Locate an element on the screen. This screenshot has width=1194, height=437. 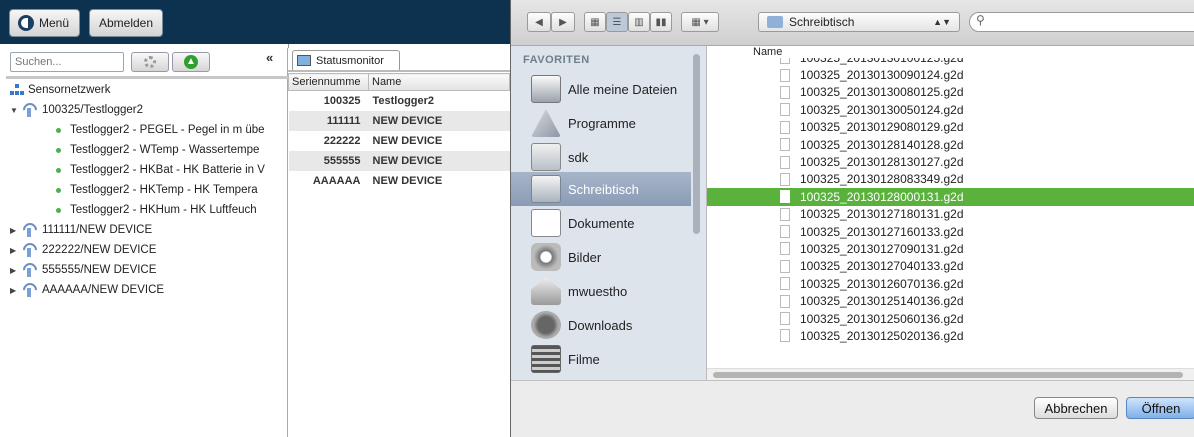
sidebar-item-documents: Dokumente is located at coordinates (601, 223).